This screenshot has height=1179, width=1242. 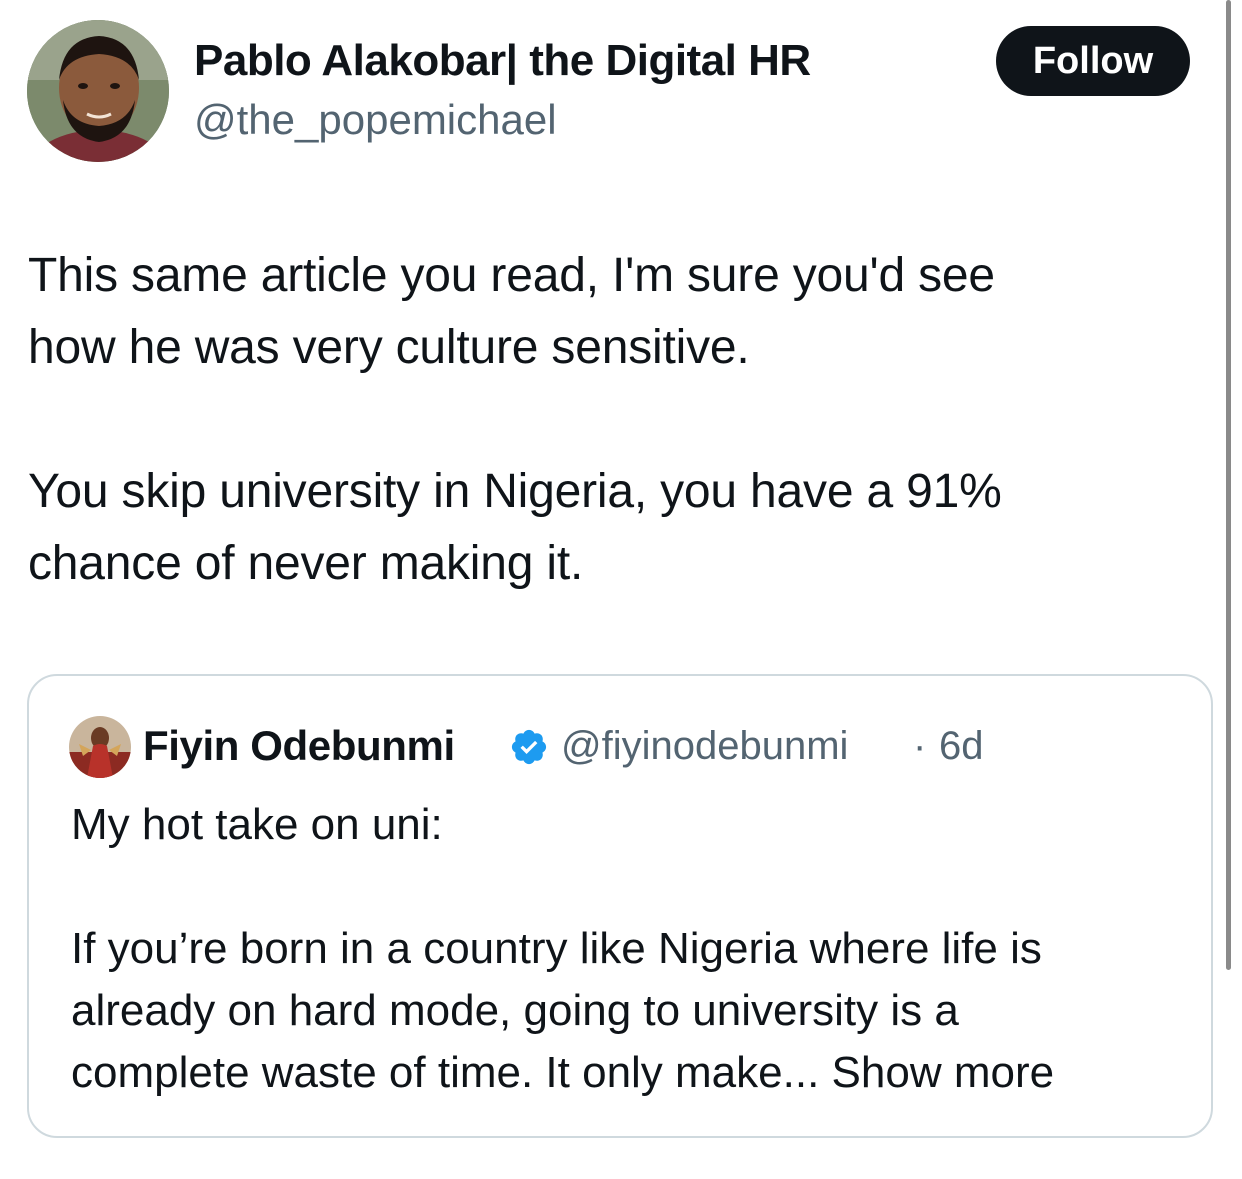 What do you see at coordinates (375, 120) in the screenshot?
I see `author-handle: @the_popemichael` at bounding box center [375, 120].